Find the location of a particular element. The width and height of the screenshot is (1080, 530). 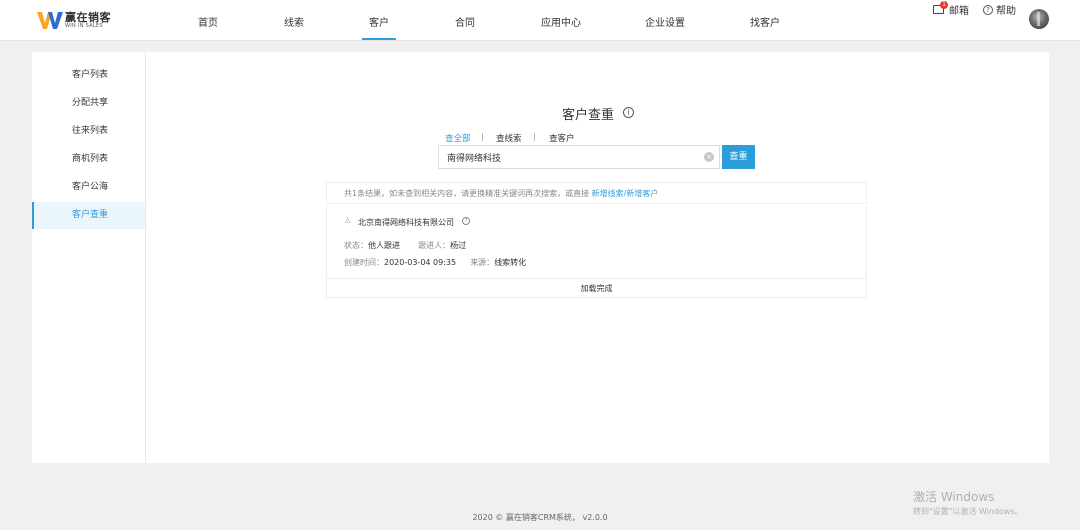

status-value: 他人跟进 is located at coordinates (384, 245).